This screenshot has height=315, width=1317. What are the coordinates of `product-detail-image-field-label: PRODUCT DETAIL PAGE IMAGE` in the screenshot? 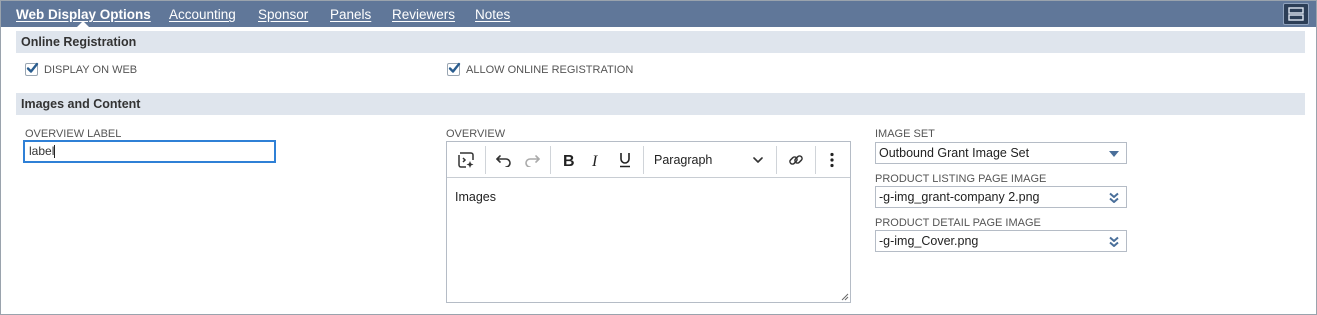 It's located at (958, 223).